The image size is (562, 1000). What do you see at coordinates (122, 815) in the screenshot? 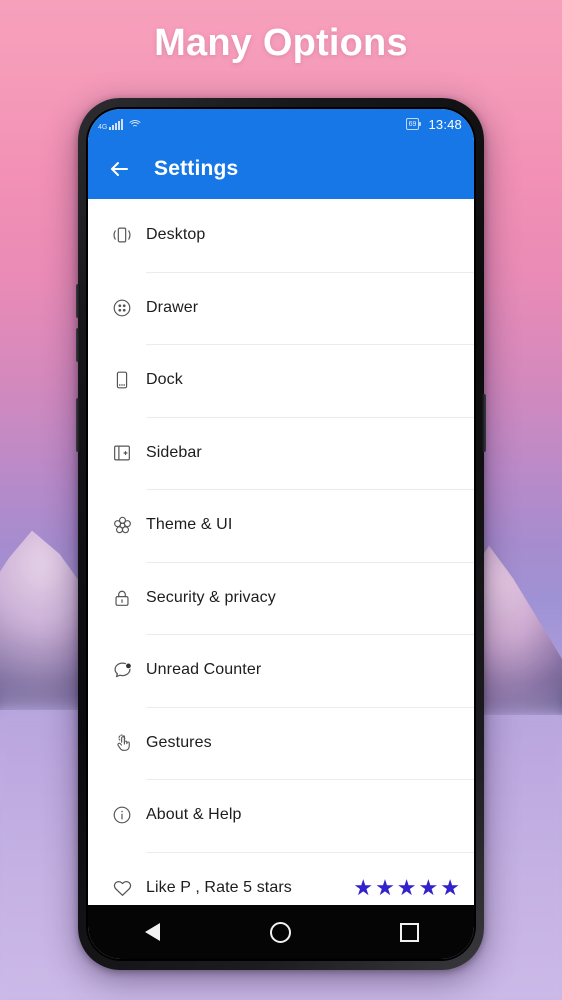
I see `info-circle-icon` at bounding box center [122, 815].